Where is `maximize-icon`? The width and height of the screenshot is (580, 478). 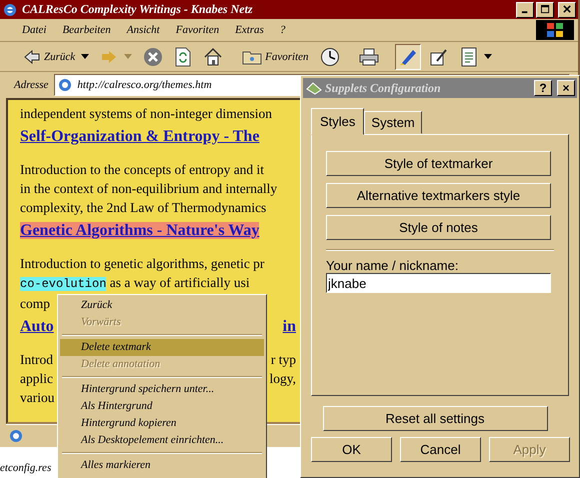
maximize-icon is located at coordinates (545, 9).